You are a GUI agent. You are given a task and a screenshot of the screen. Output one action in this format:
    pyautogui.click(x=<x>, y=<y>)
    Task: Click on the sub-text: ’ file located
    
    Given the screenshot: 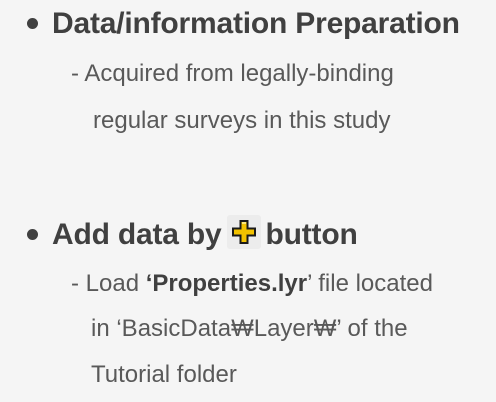 What is the action you would take?
    pyautogui.click(x=370, y=283)
    